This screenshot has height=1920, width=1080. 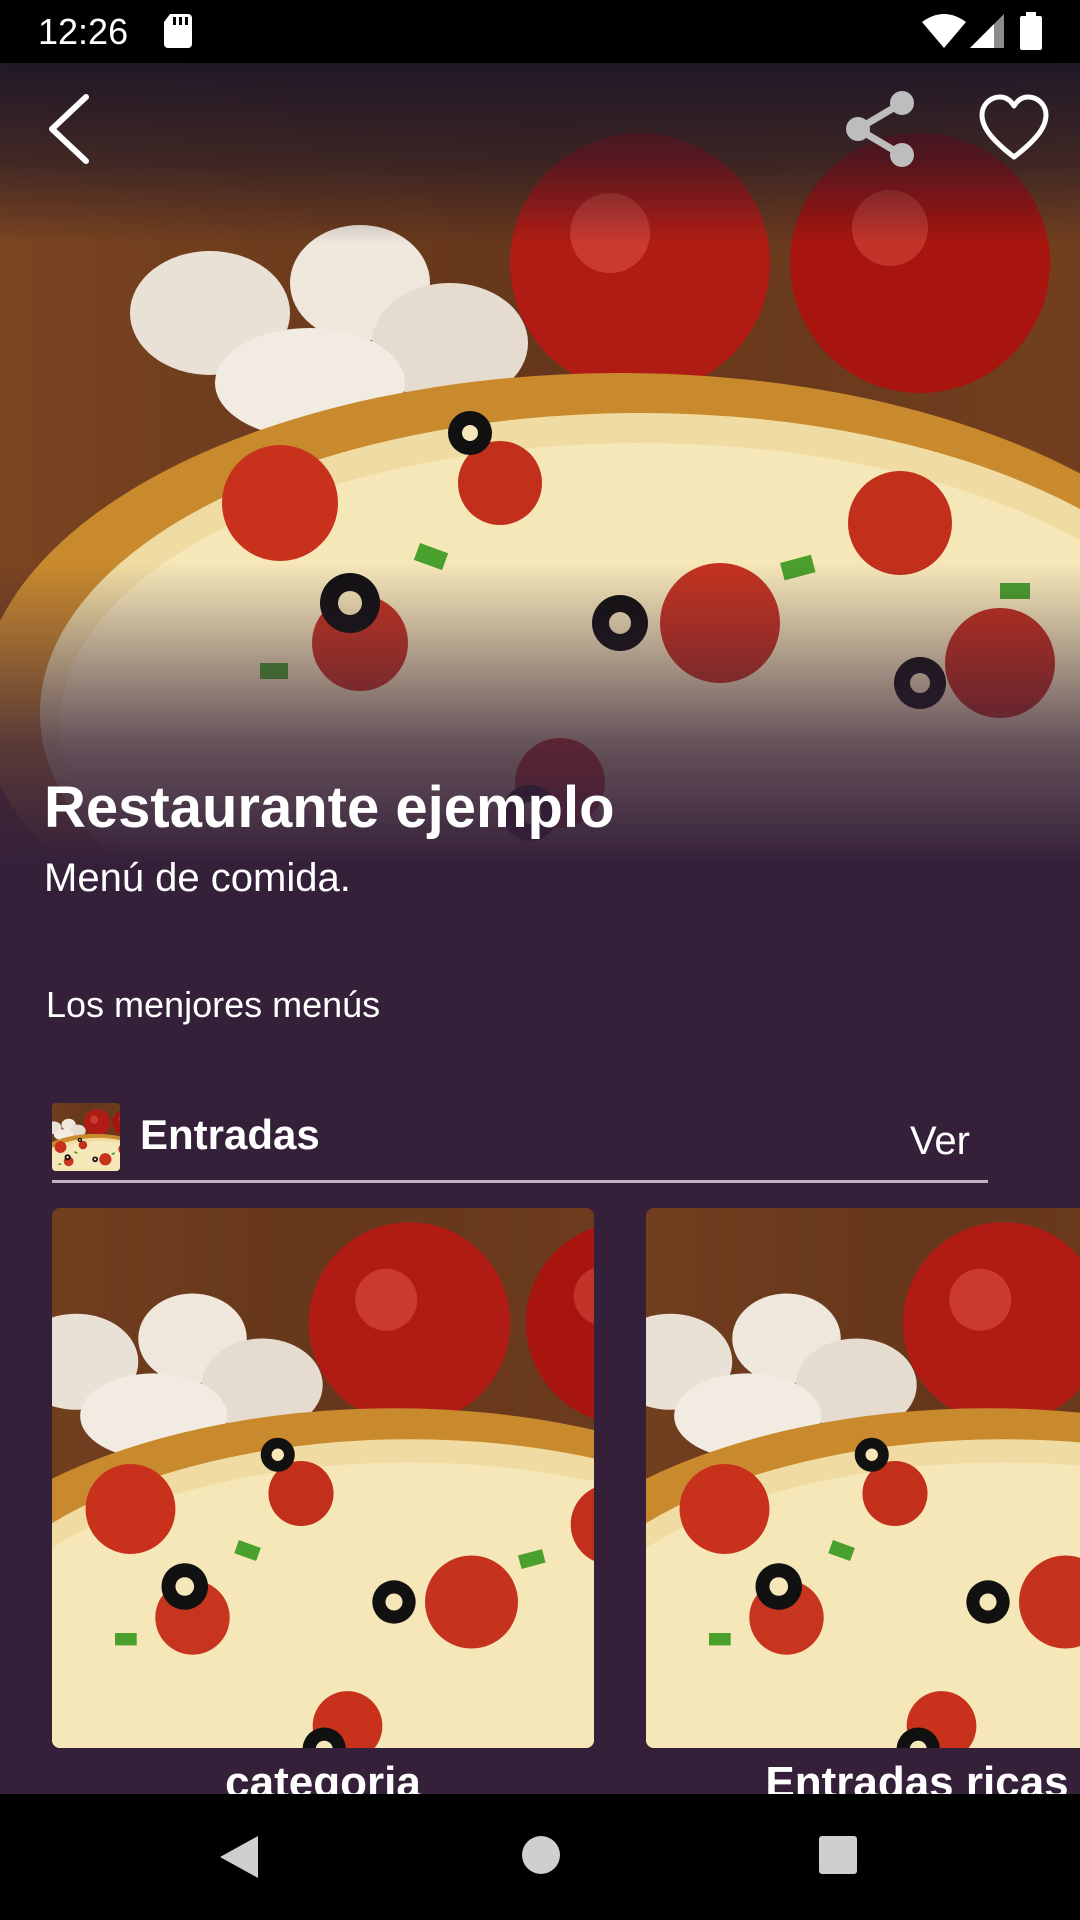 I want to click on navigation-bar, so click(x=540, y=1857).